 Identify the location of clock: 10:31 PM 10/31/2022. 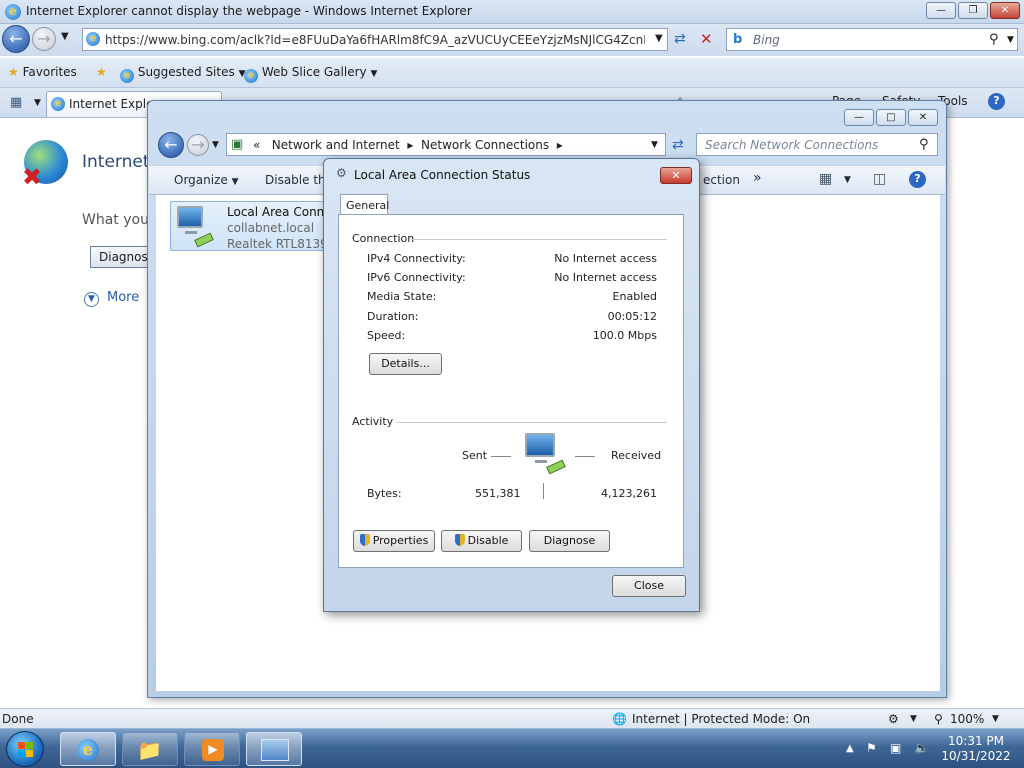
(976, 749).